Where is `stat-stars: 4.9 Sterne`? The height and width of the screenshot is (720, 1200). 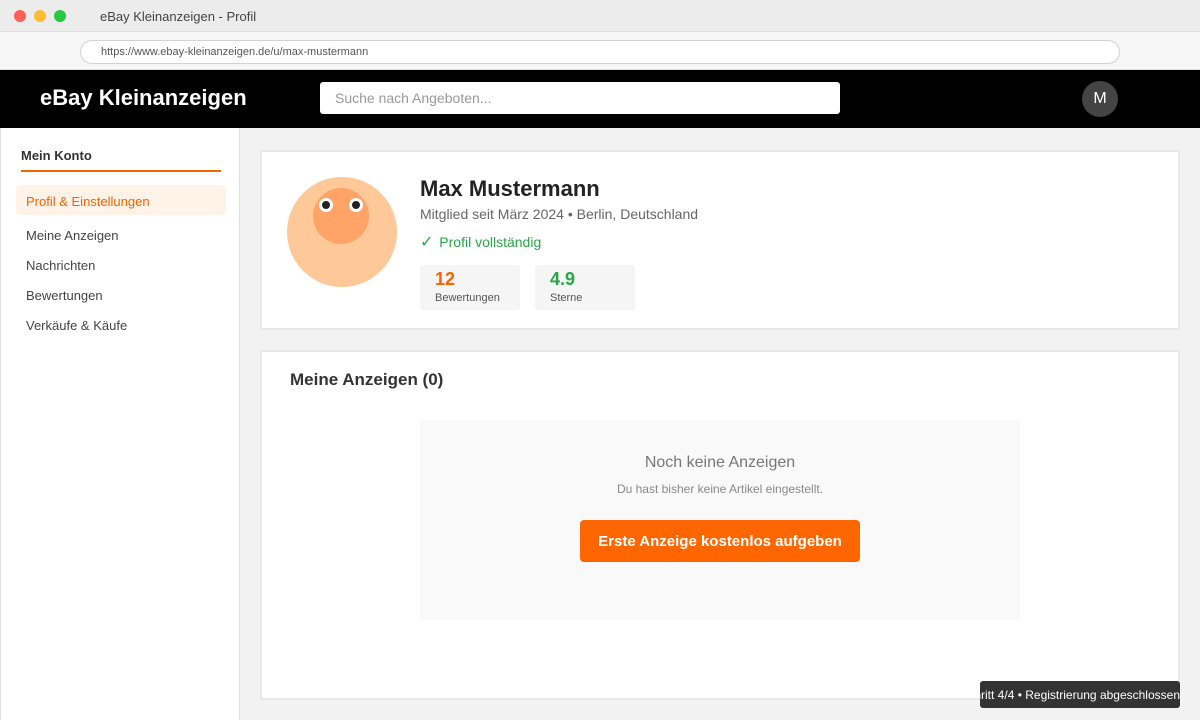
stat-stars: 4.9 Sterne is located at coordinates (585, 287).